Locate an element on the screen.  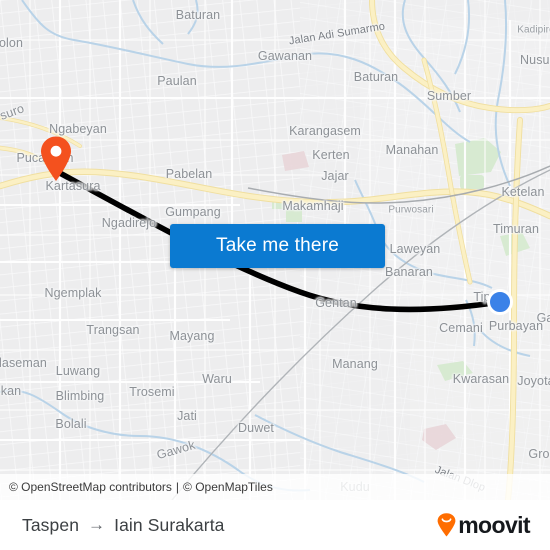
moovit-wordmark: moovit is located at coordinates (494, 524).